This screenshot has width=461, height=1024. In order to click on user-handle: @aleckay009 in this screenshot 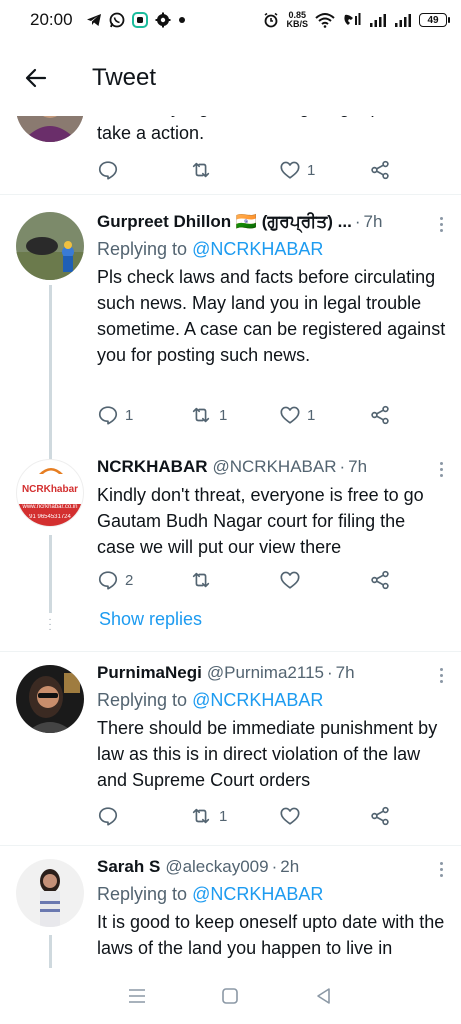, I will do `click(216, 867)`.